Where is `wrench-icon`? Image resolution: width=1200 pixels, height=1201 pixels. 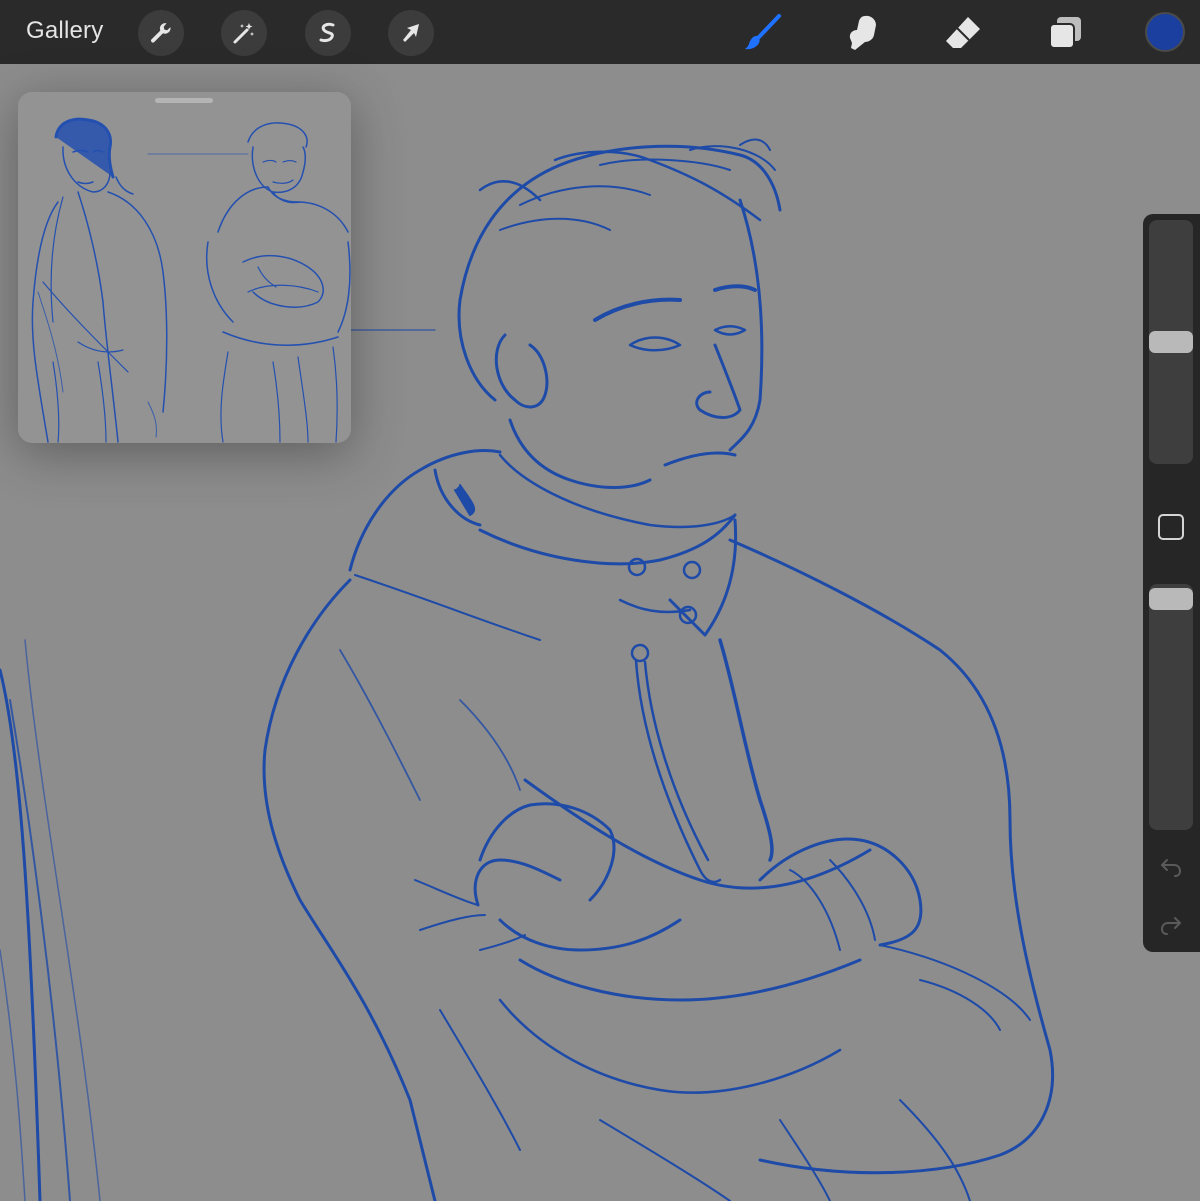 wrench-icon is located at coordinates (161, 33).